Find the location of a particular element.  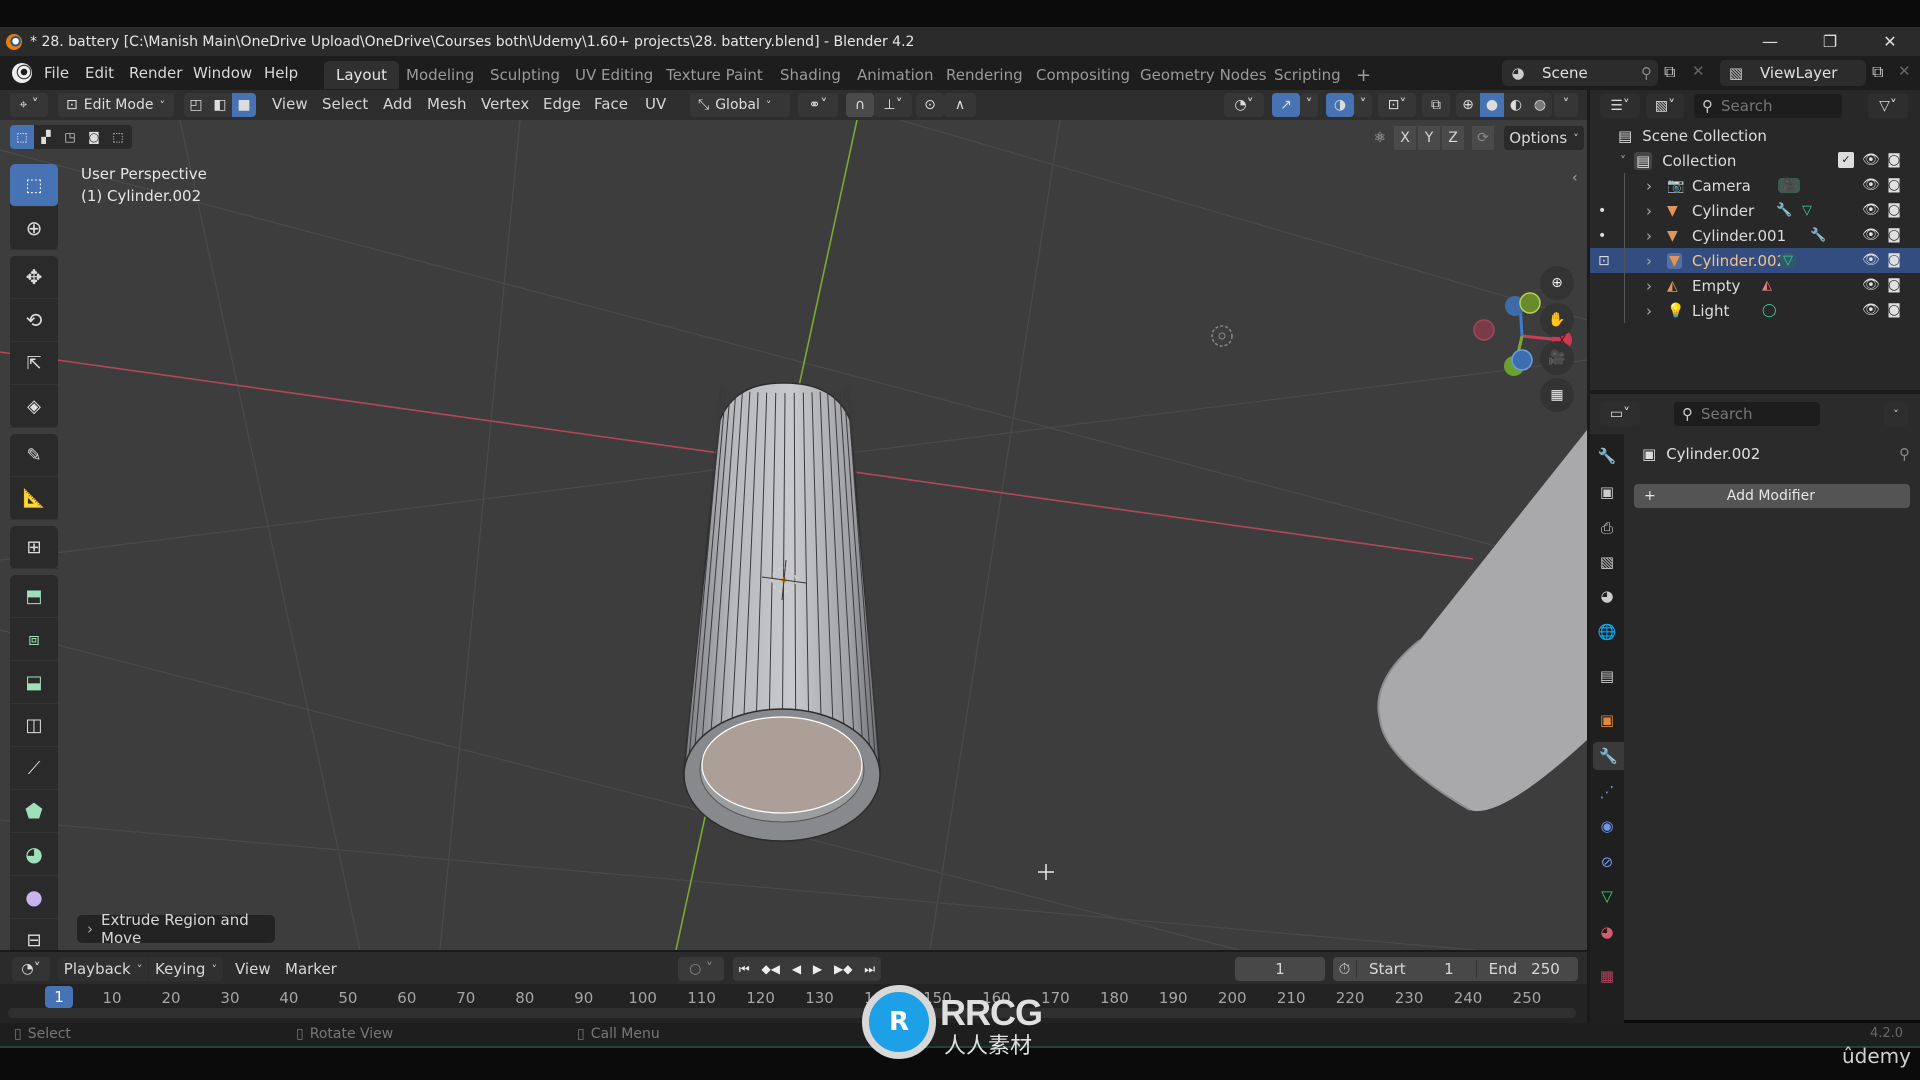

menu-help: Help is located at coordinates (281, 73).